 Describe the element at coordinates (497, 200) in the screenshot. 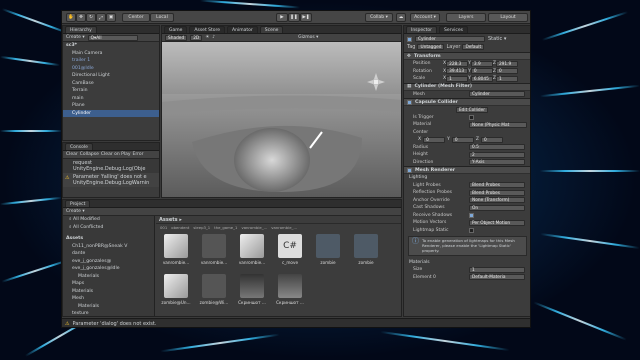

I see `anchor-override-field: None (Transform)` at that location.